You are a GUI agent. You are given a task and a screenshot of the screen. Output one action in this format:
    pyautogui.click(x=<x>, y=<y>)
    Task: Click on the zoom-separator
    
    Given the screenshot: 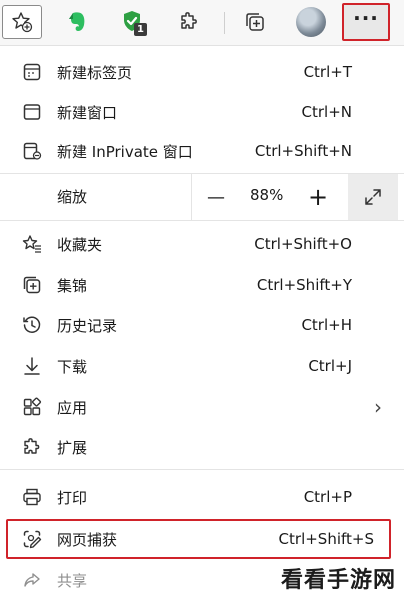 What is the action you would take?
    pyautogui.click(x=191, y=197)
    